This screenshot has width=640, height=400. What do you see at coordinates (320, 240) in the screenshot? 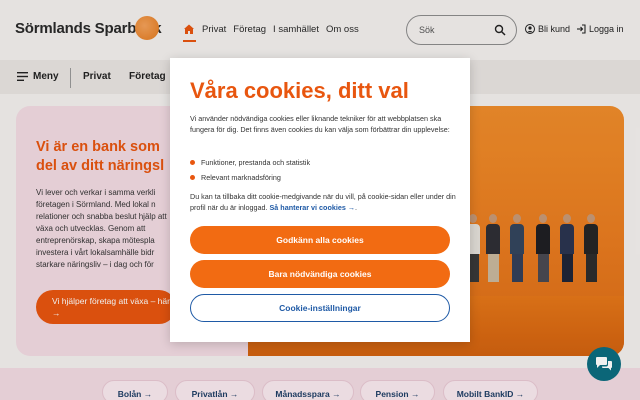
I see `accept-all-cookies-button: Godkänn alla cookies` at bounding box center [320, 240].